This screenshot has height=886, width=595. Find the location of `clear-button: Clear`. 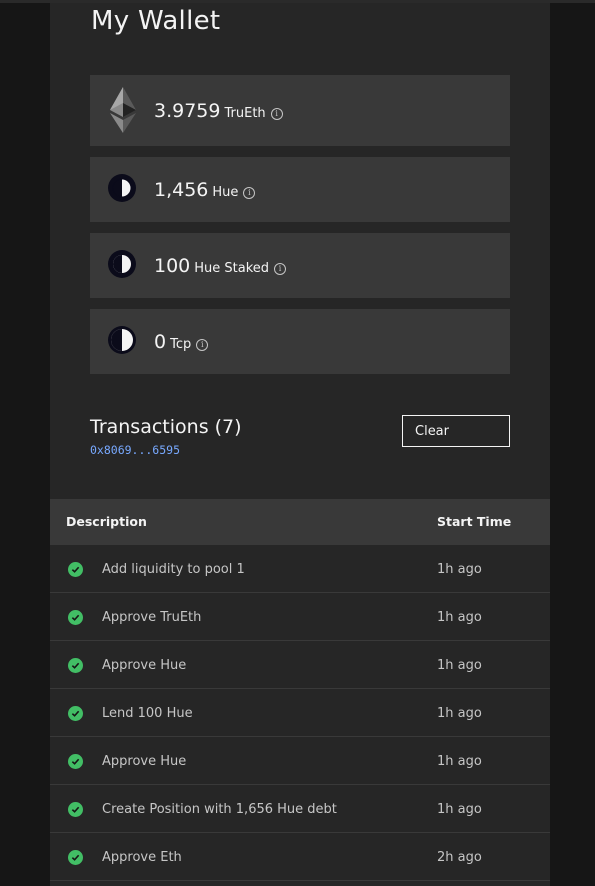

clear-button: Clear is located at coordinates (456, 431).